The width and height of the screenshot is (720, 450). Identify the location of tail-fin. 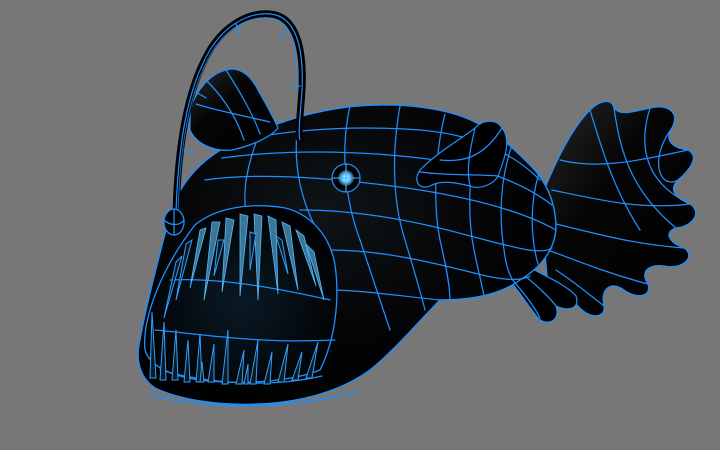
(618, 208).